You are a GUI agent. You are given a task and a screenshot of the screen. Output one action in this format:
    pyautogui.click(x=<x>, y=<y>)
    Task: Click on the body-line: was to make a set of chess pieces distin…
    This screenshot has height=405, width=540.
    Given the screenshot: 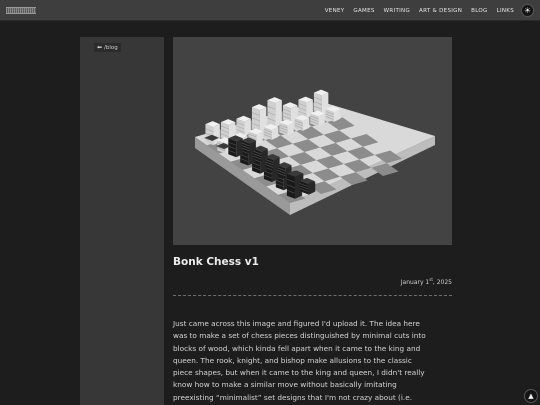 What is the action you would take?
    pyautogui.click(x=299, y=336)
    